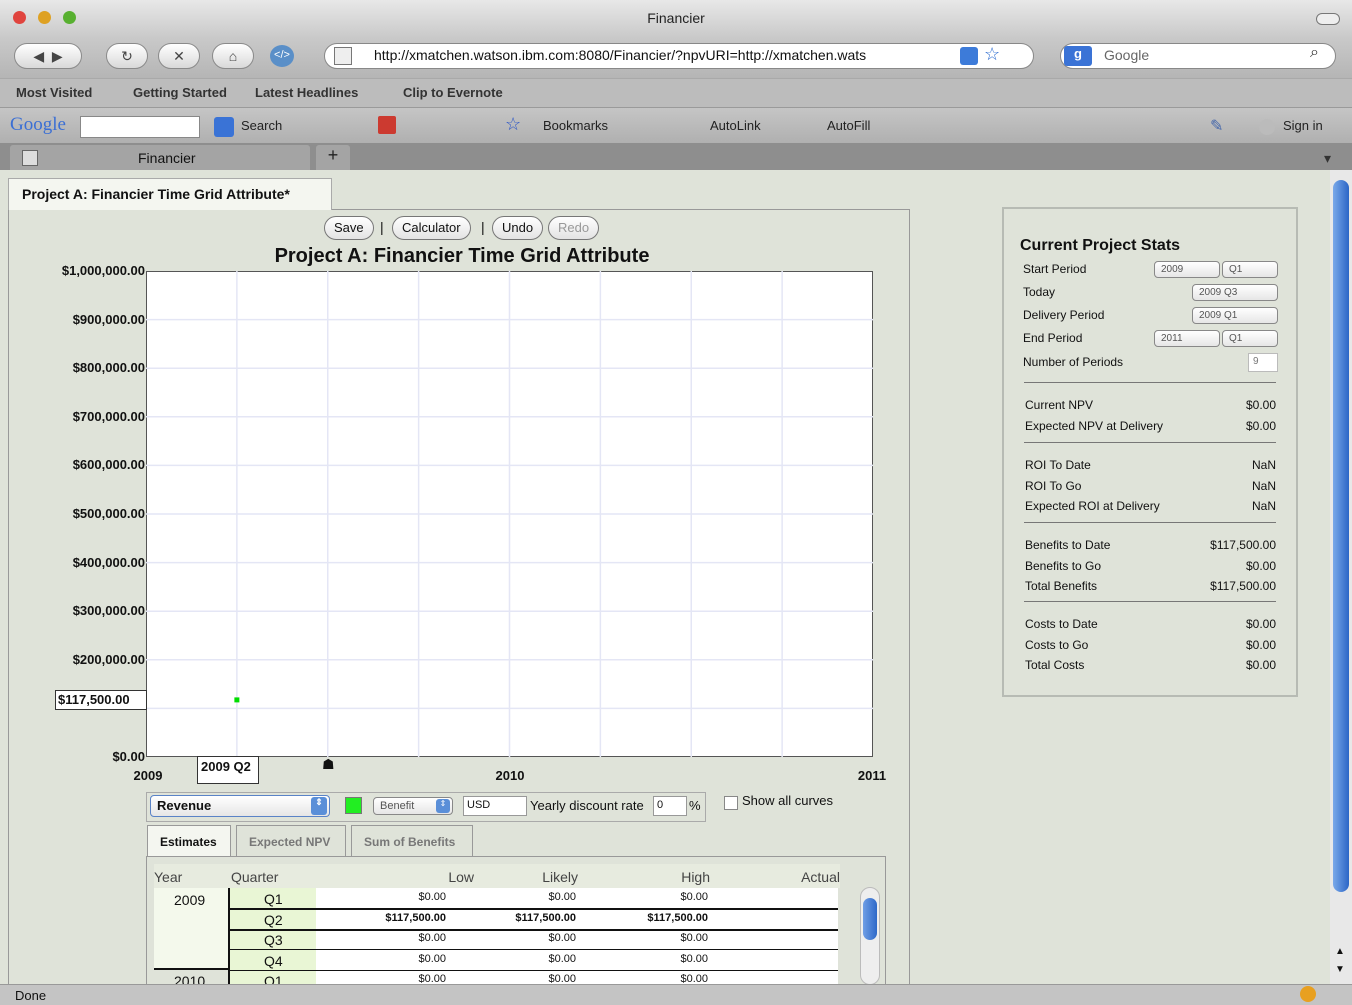 Image resolution: width=1352 pixels, height=1005 pixels. What do you see at coordinates (731, 803) in the screenshot?
I see `show-all-curves-checkbox` at bounding box center [731, 803].